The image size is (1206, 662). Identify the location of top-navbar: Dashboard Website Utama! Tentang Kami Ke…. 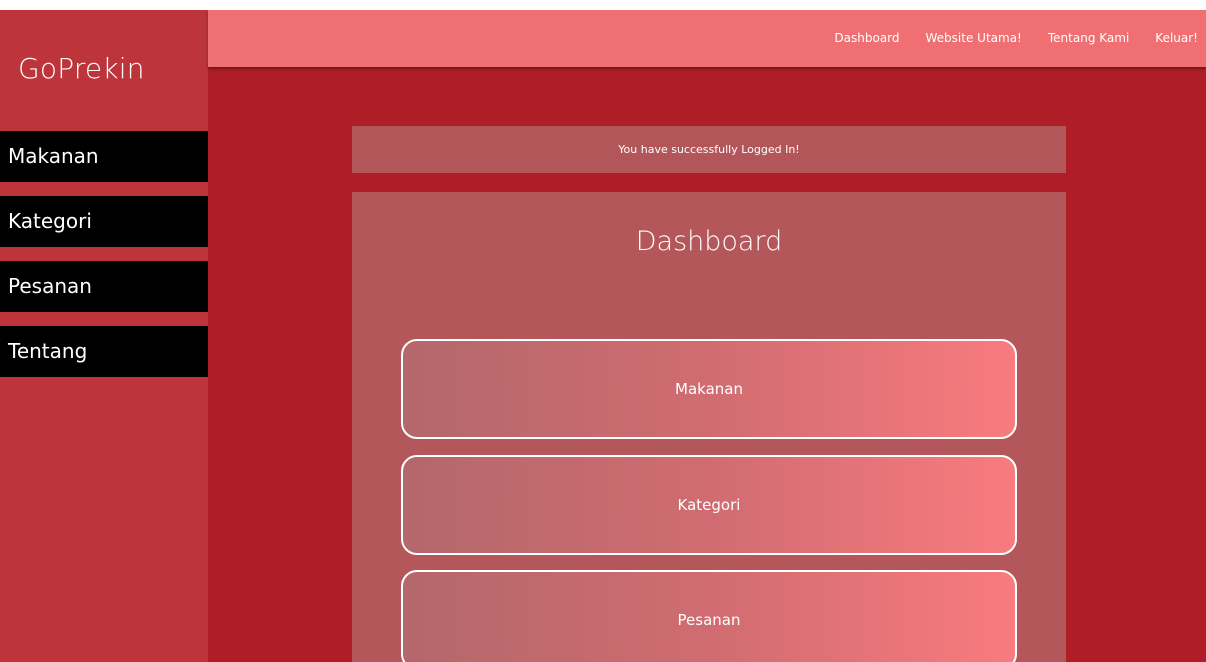
(707, 38).